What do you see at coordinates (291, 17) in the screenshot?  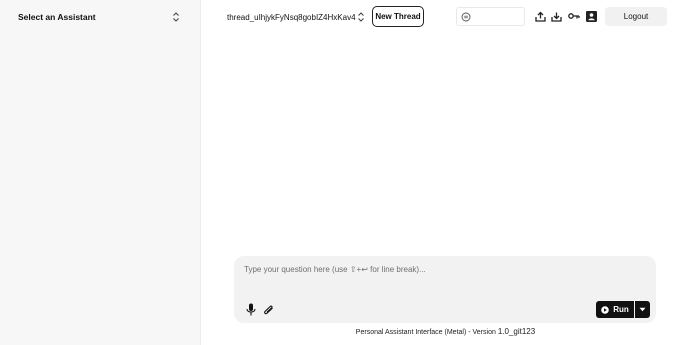 I see `thread-select-value: thread_uIhjykFyNsq8gobIZ4HxKav4` at bounding box center [291, 17].